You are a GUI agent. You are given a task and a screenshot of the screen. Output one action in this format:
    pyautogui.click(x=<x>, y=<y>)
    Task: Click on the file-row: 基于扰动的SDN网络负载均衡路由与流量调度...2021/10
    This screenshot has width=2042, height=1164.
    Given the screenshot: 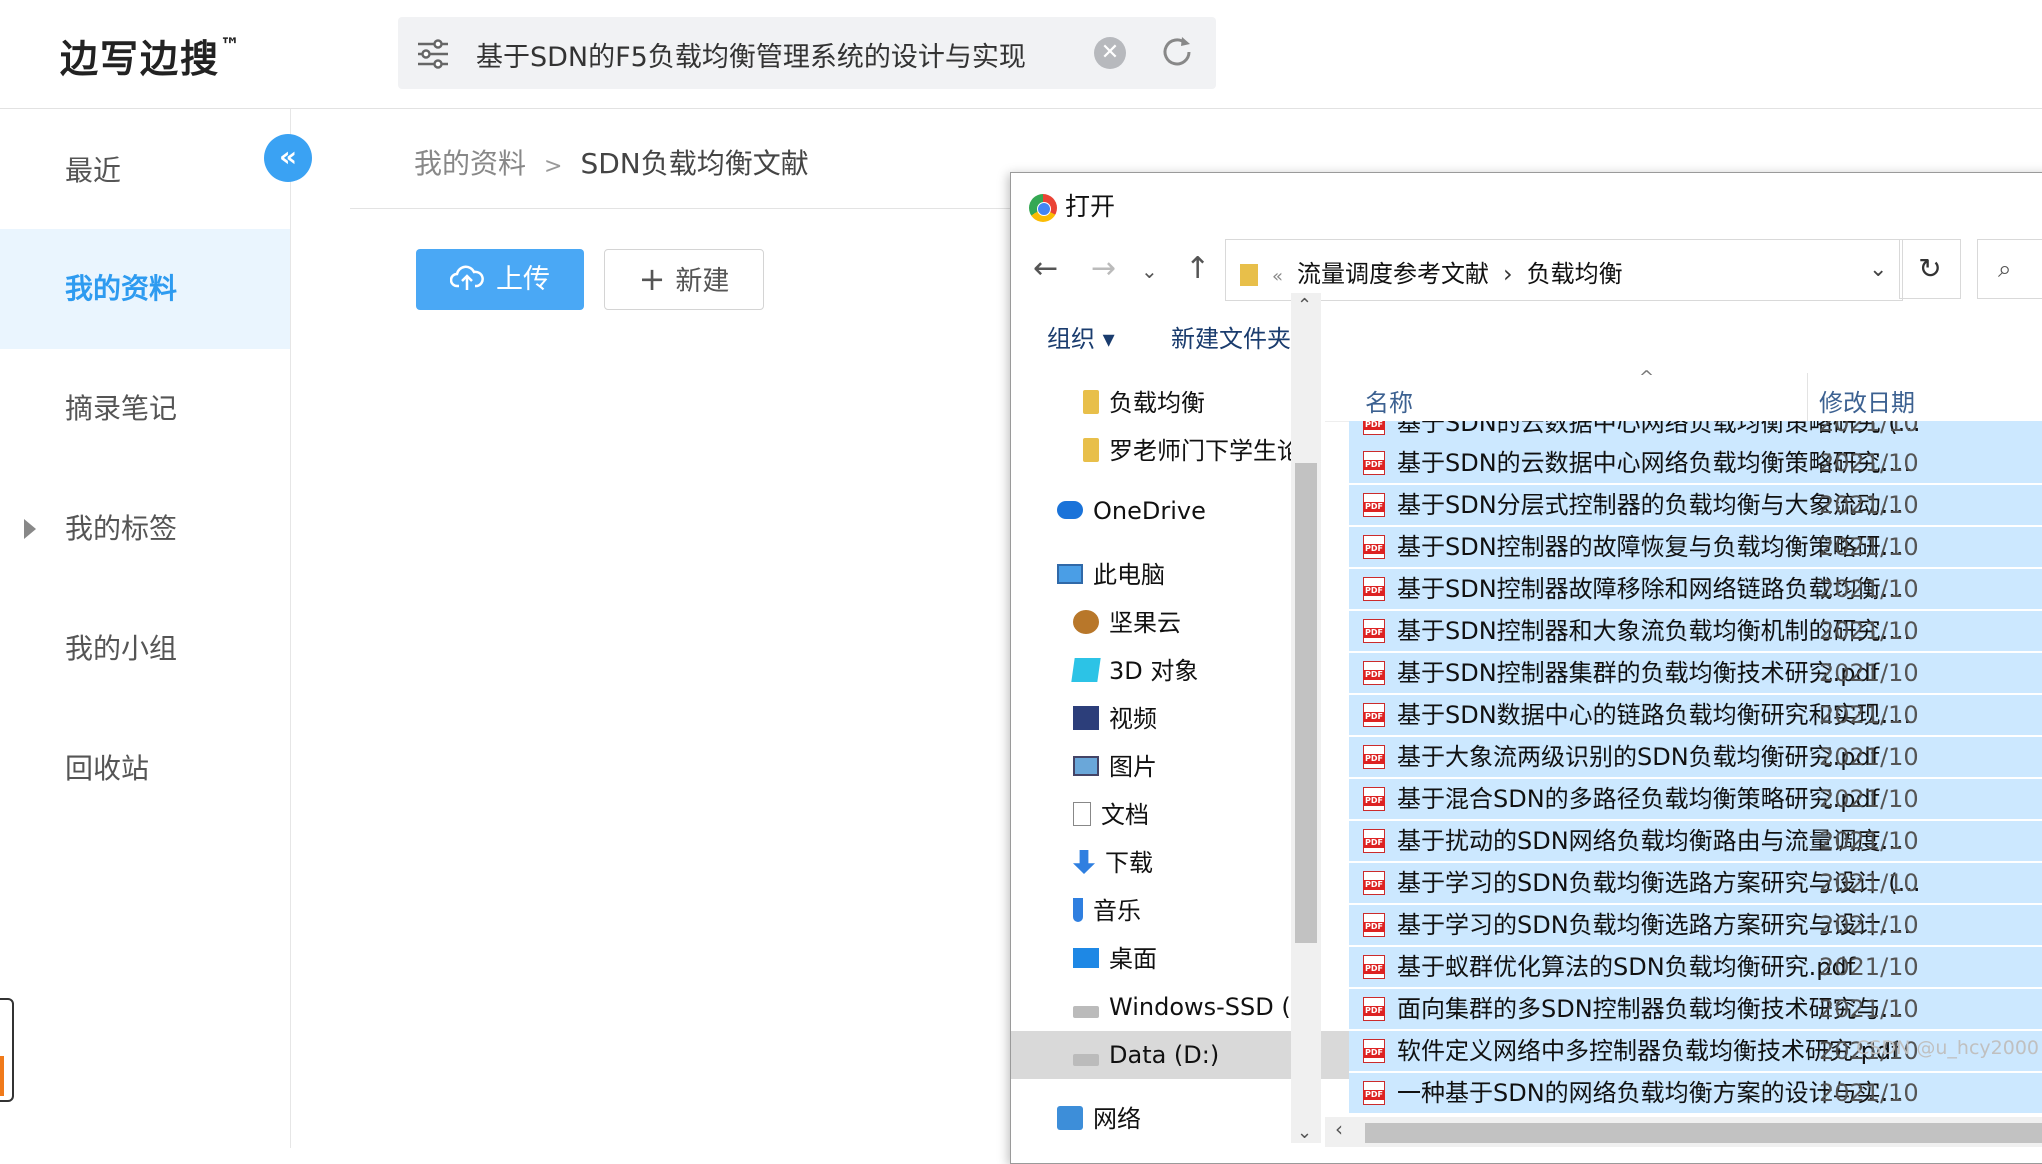 What is the action you would take?
    pyautogui.click(x=1695, y=842)
    